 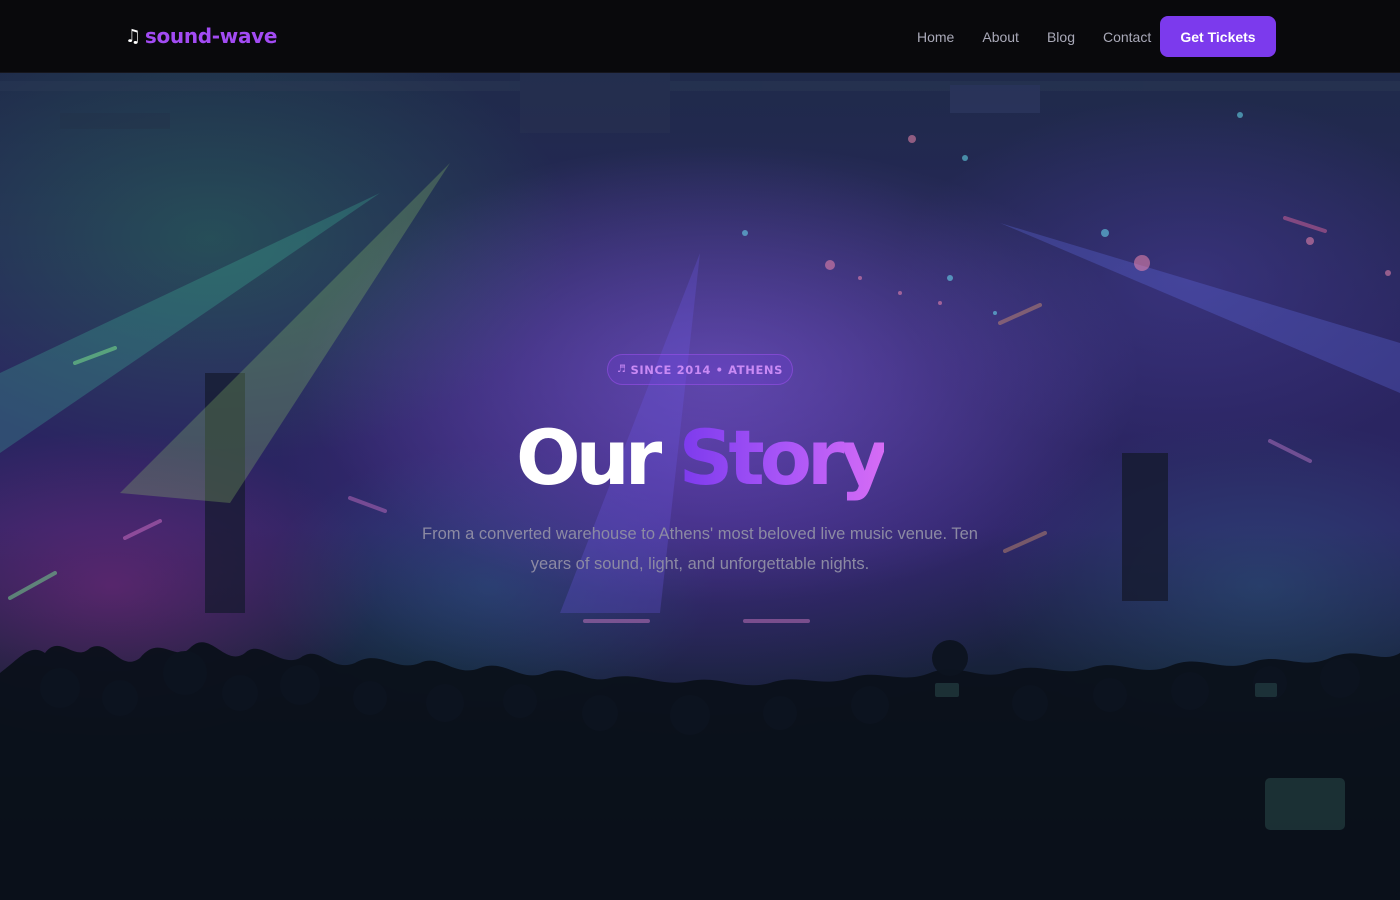 I want to click on get-tickets-button: Get Tickets, so click(x=1218, y=36).